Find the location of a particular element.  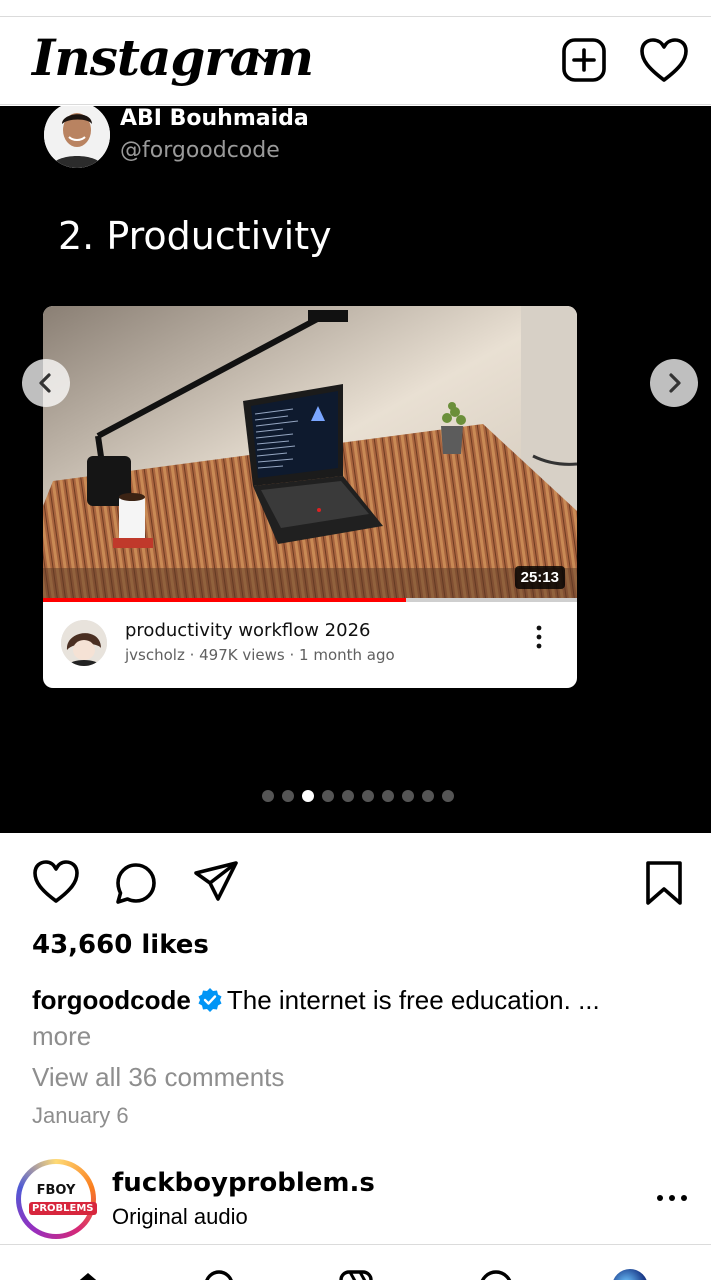

video-meta: jvscholz · 497K views · 1 month ago is located at coordinates (260, 655).